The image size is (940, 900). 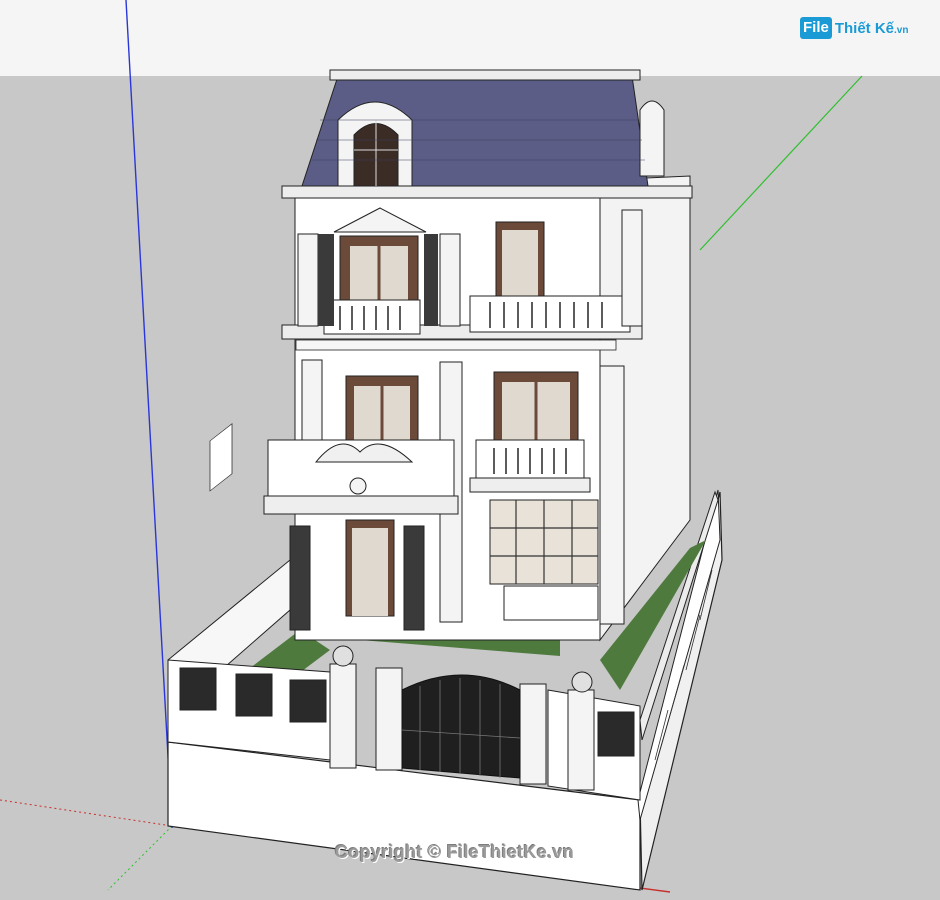 I want to click on copyright-watermark: Copyright © FileThietKe.vn, so click(x=455, y=852).